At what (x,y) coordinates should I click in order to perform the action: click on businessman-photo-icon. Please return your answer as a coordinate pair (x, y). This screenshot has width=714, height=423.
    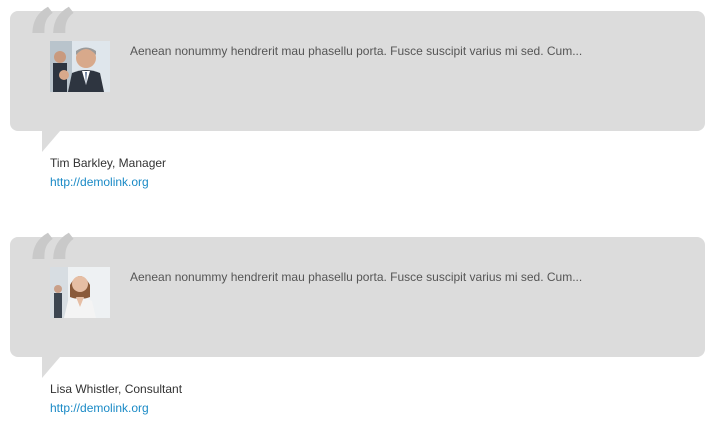
    Looking at the image, I should click on (80, 66).